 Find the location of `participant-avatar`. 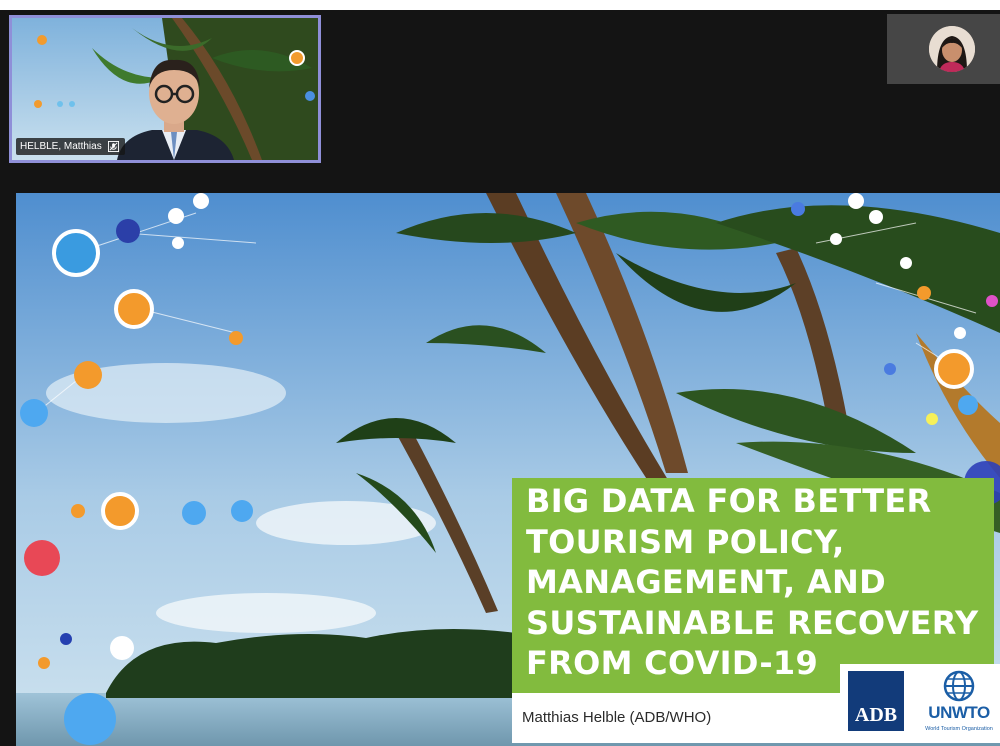

participant-avatar is located at coordinates (952, 49).